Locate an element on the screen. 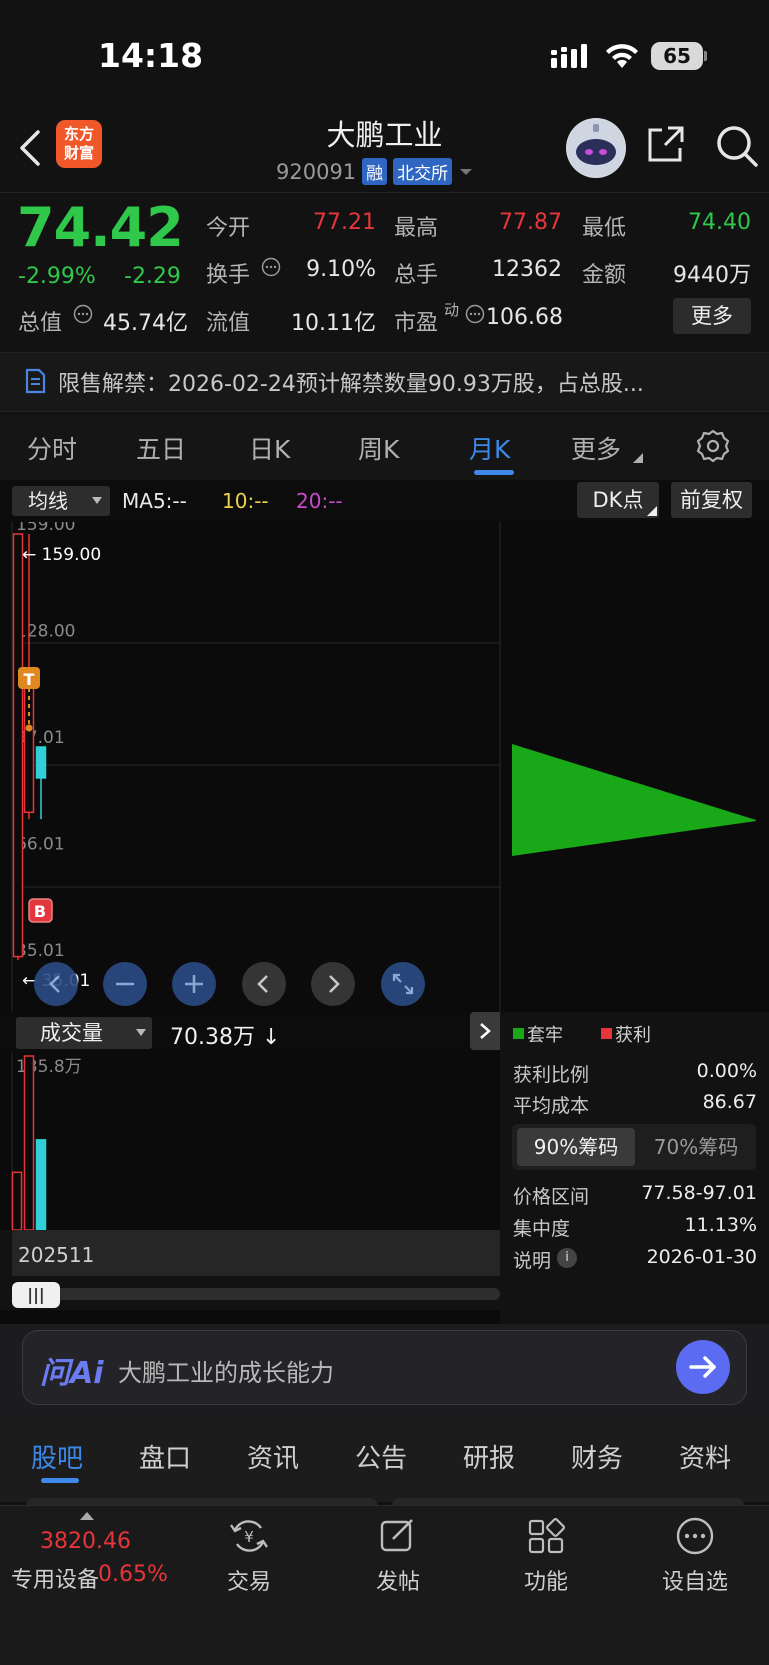 This screenshot has width=769, height=1665. info-icon: i is located at coordinates (567, 1258).